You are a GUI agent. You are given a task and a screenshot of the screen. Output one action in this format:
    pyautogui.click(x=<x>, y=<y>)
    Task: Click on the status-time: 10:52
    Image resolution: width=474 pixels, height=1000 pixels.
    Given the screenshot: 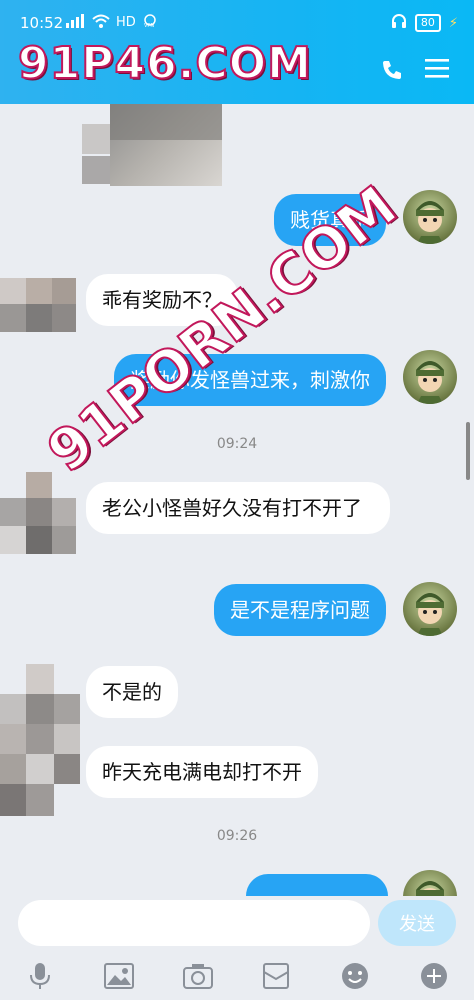 What is the action you would take?
    pyautogui.click(x=42, y=23)
    